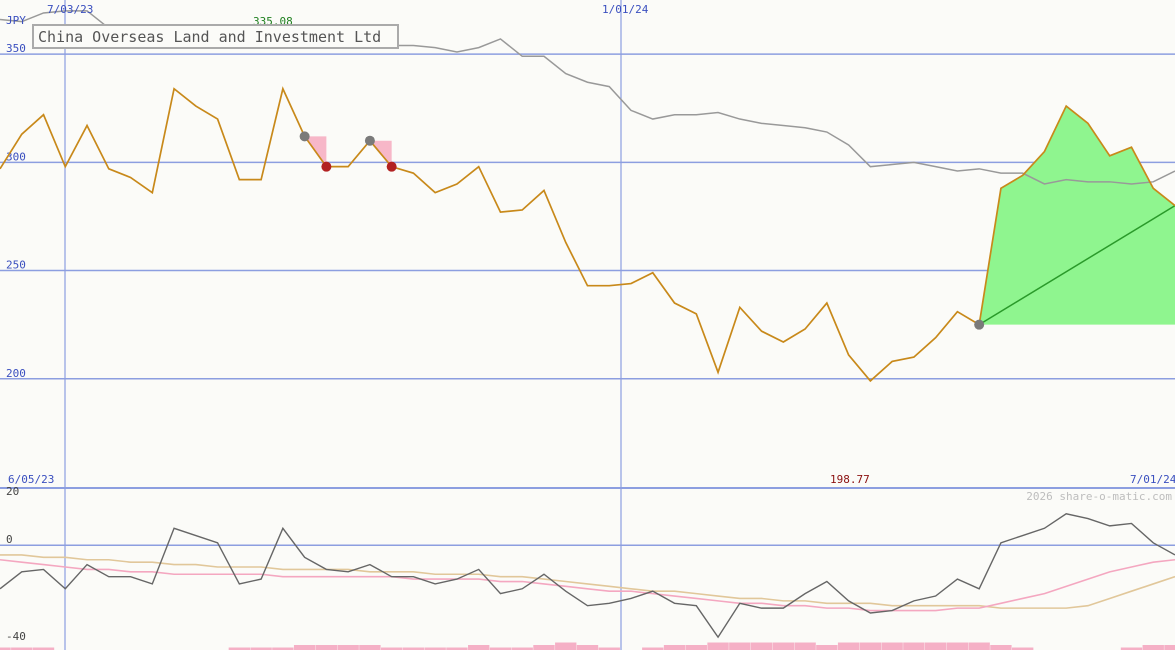 The image size is (1175, 650). What do you see at coordinates (16, 373) in the screenshot?
I see `price-tick-label-200: 200` at bounding box center [16, 373].